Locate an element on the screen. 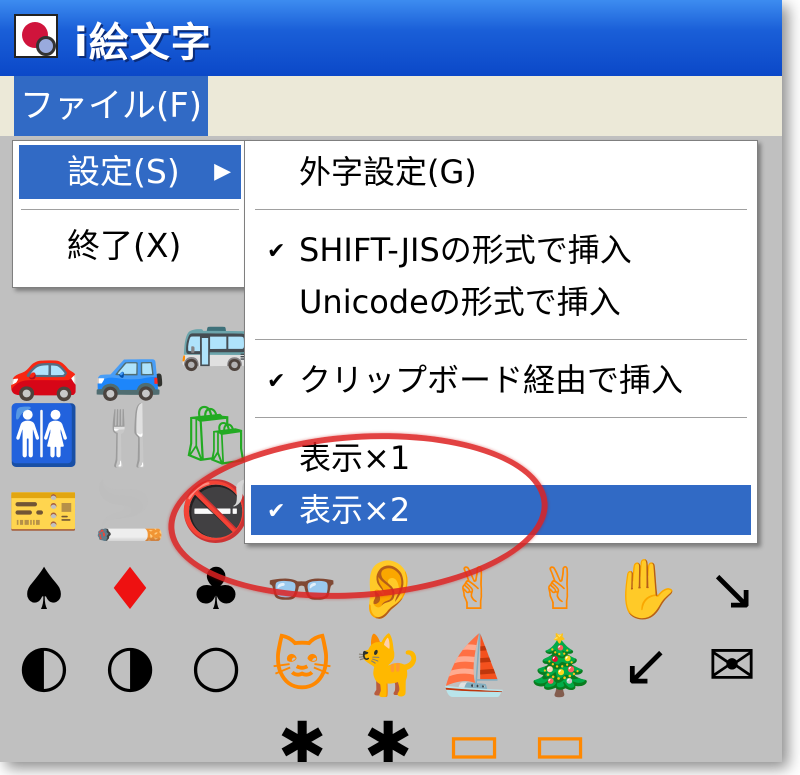  file-menu: 設定(S) ▶ 終了(X) is located at coordinates (130, 214).